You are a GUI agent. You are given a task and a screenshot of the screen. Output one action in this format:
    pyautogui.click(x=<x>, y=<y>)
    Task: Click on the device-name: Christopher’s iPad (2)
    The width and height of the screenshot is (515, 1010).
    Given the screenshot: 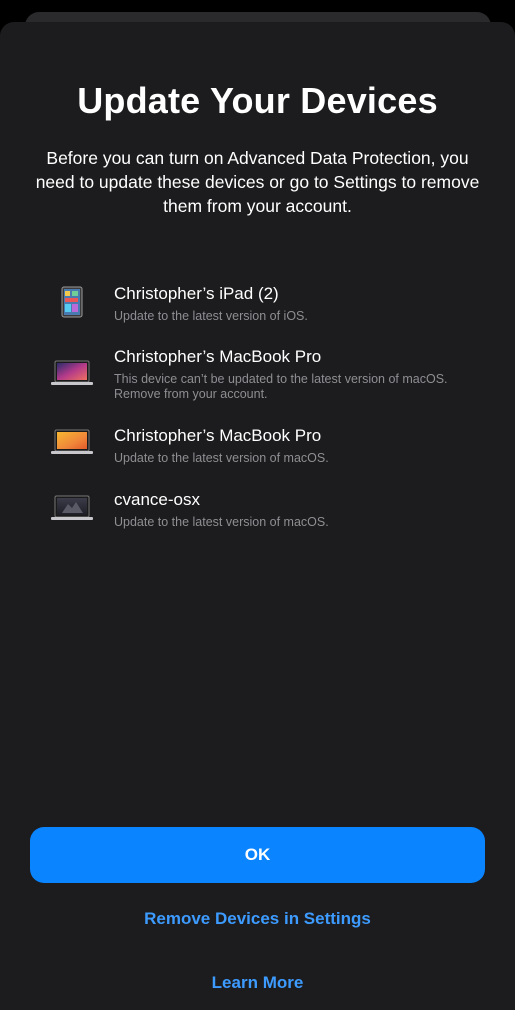 What is the action you would take?
    pyautogui.click(x=196, y=293)
    